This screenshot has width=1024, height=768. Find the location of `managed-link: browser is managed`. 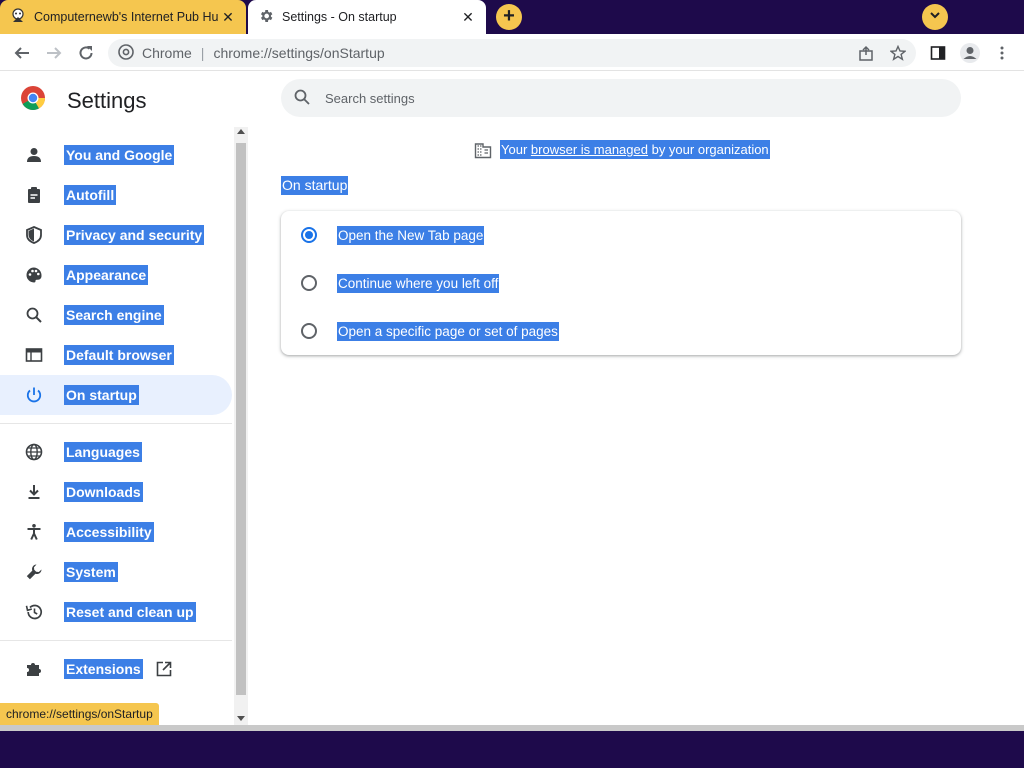

managed-link: browser is managed is located at coordinates (589, 149).